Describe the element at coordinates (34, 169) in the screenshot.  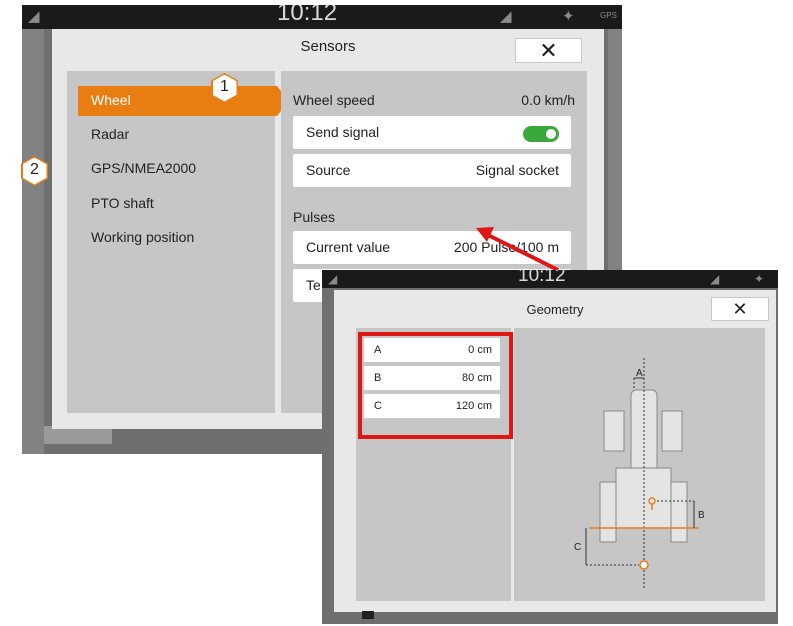
I see `callout-number: 2` at that location.